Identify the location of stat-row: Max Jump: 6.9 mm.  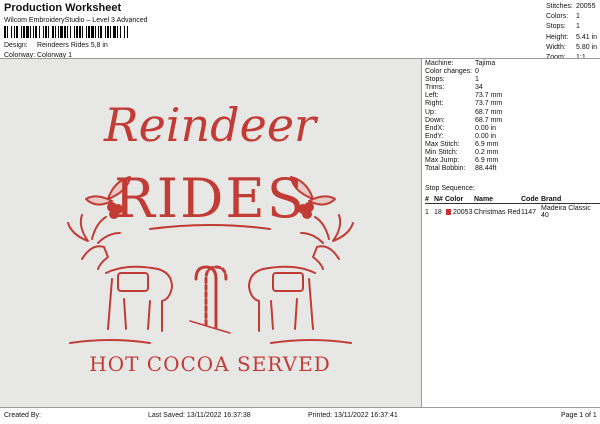
(463, 161).